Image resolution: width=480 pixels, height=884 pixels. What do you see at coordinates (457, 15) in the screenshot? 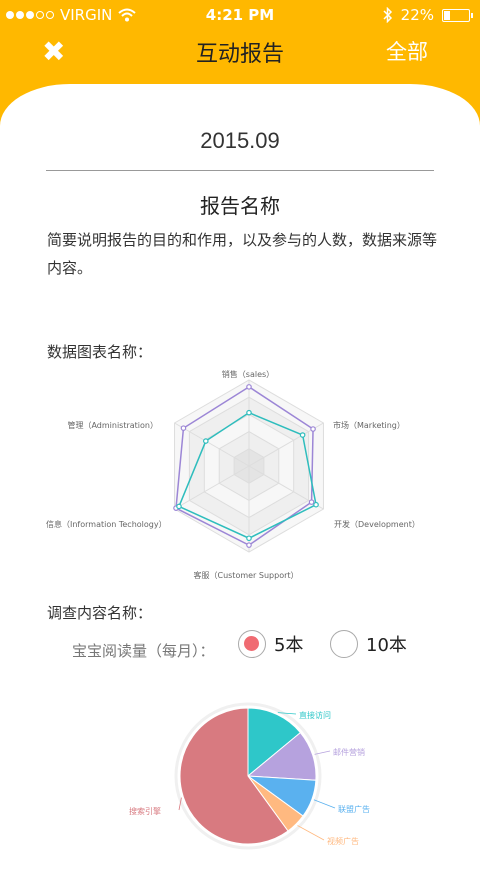
I see `battery-icon` at bounding box center [457, 15].